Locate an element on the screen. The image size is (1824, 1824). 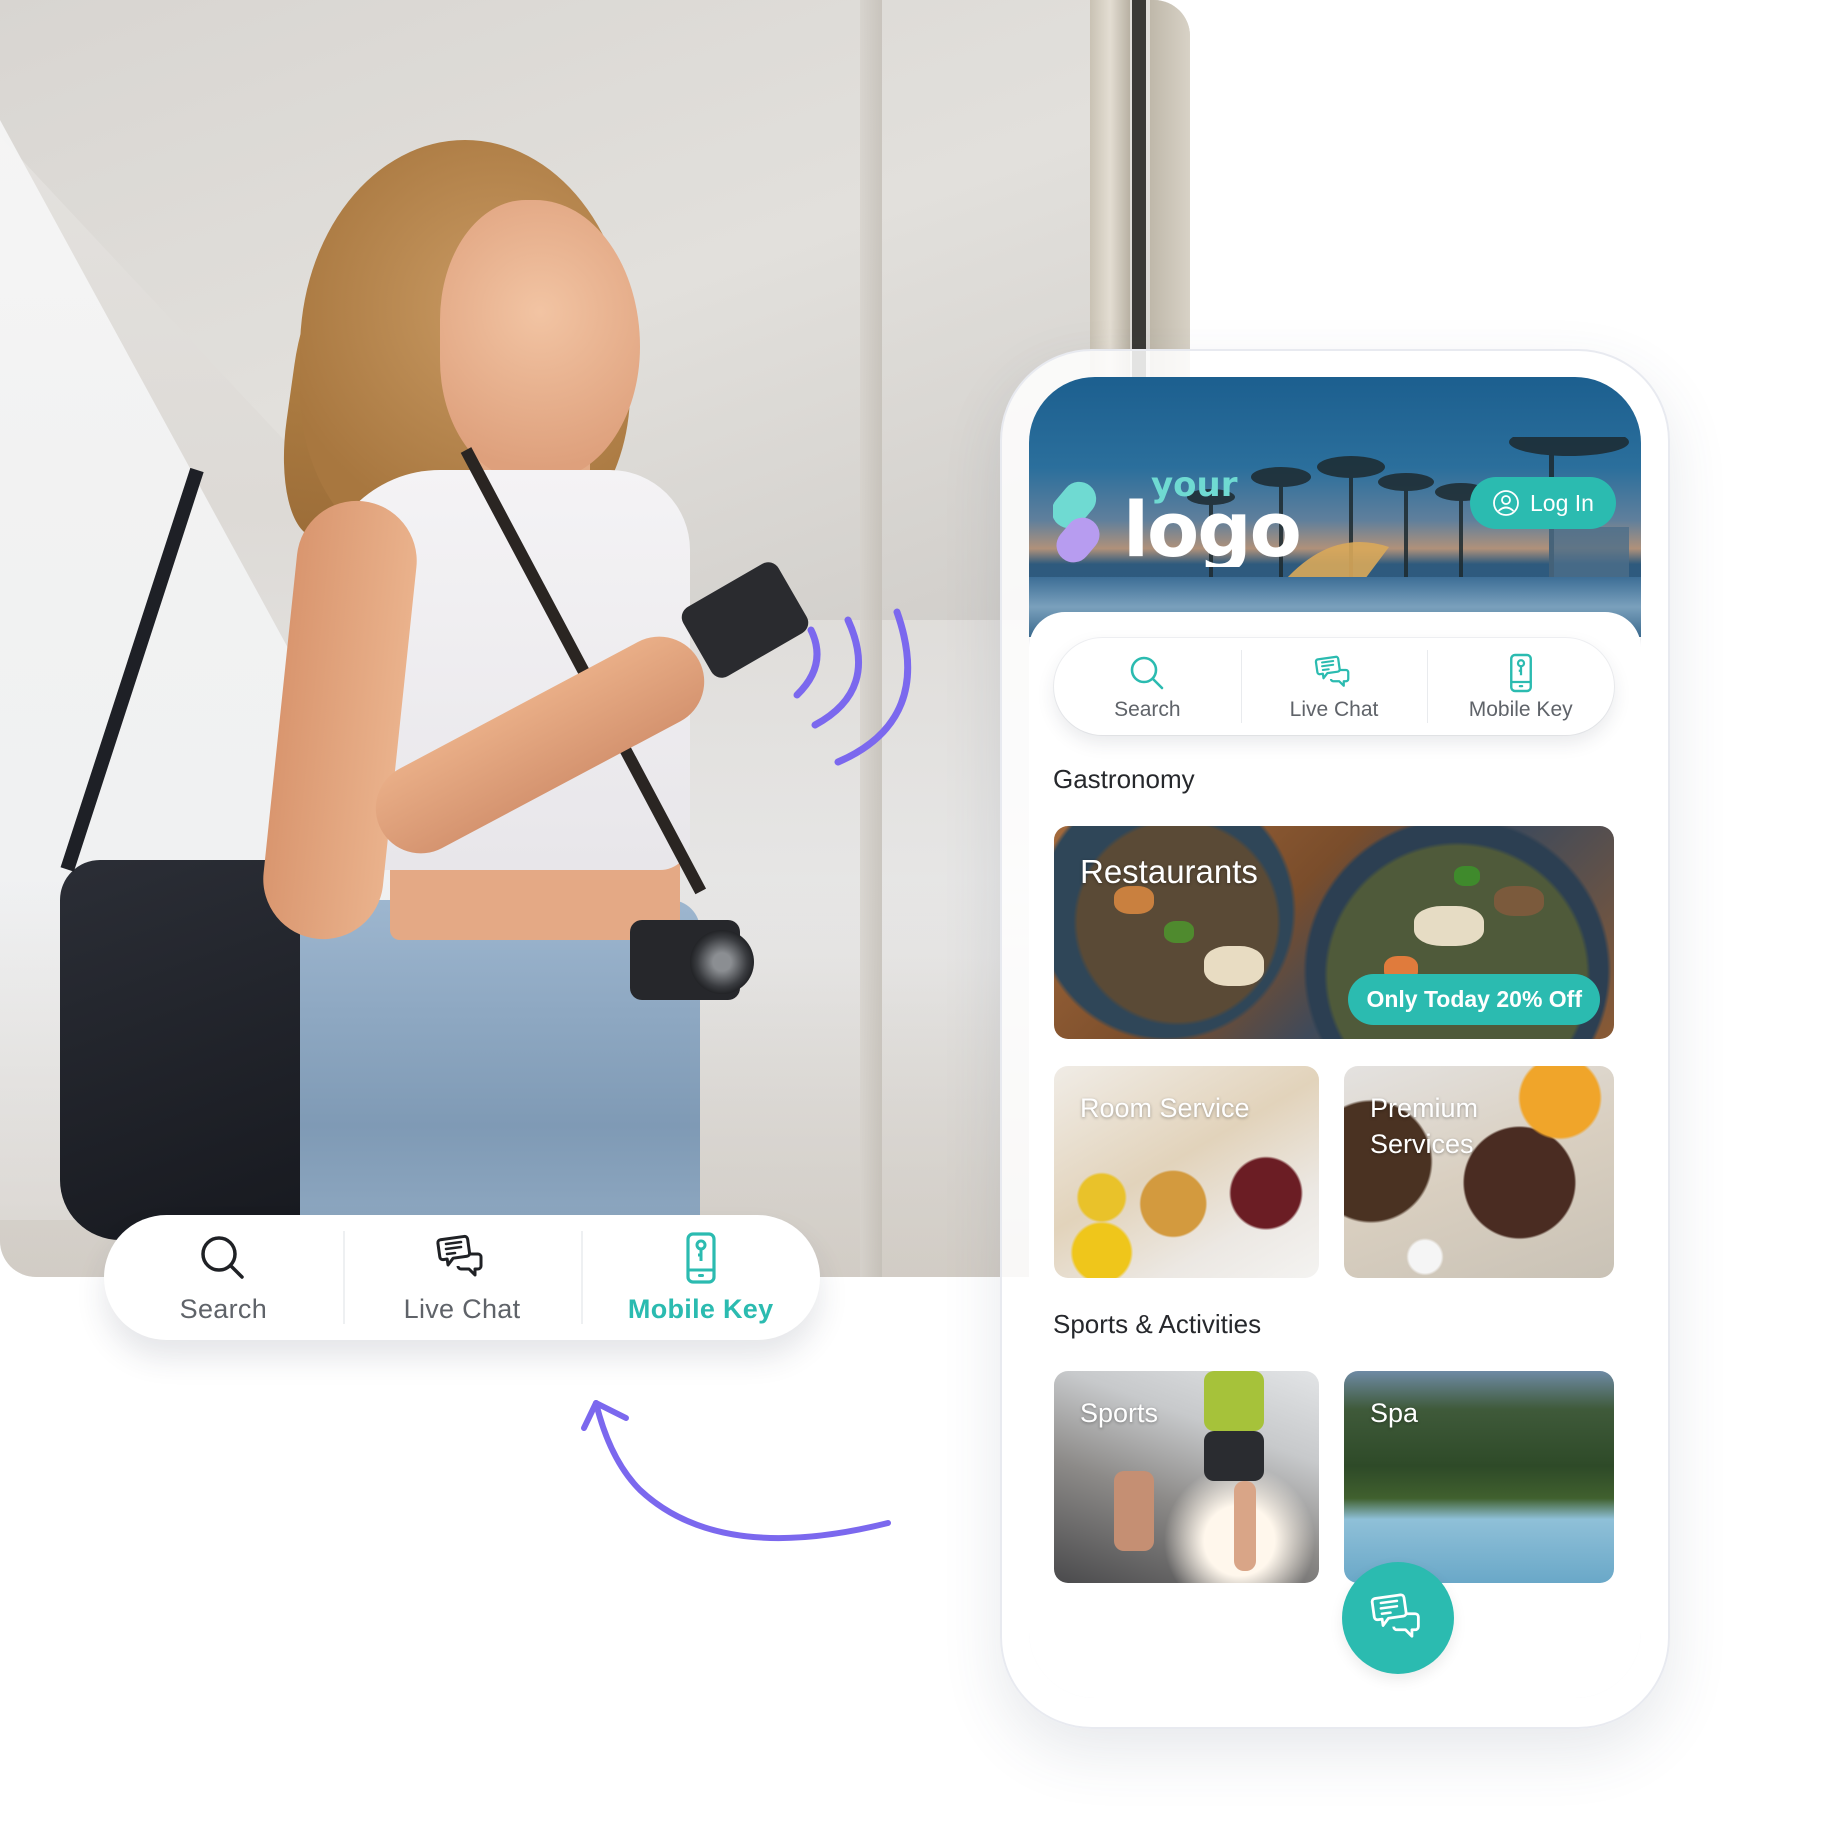
photo-camera-lens is located at coordinates (722, 962).